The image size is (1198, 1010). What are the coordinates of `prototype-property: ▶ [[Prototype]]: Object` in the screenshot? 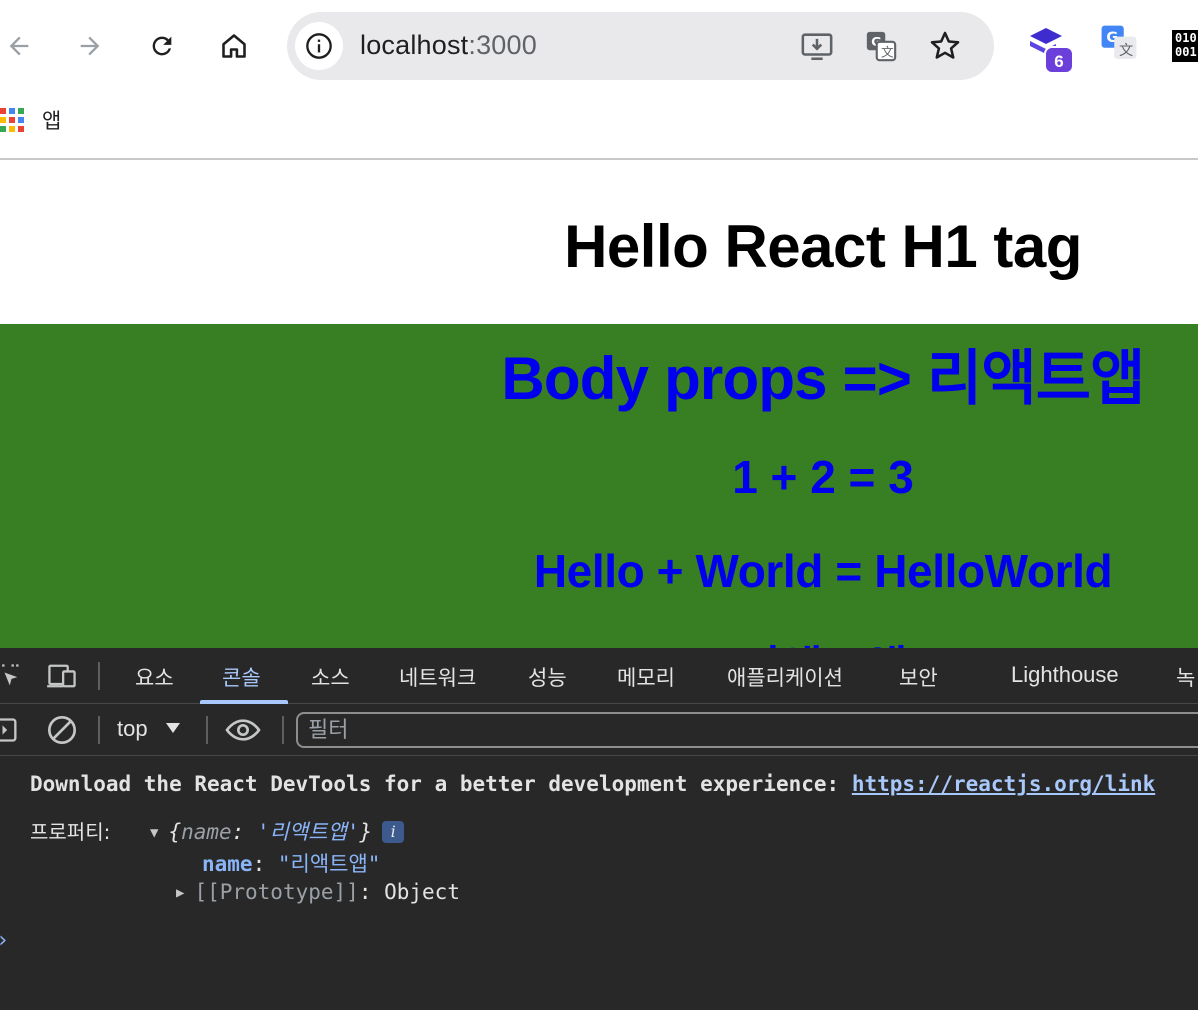 It's located at (318, 892).